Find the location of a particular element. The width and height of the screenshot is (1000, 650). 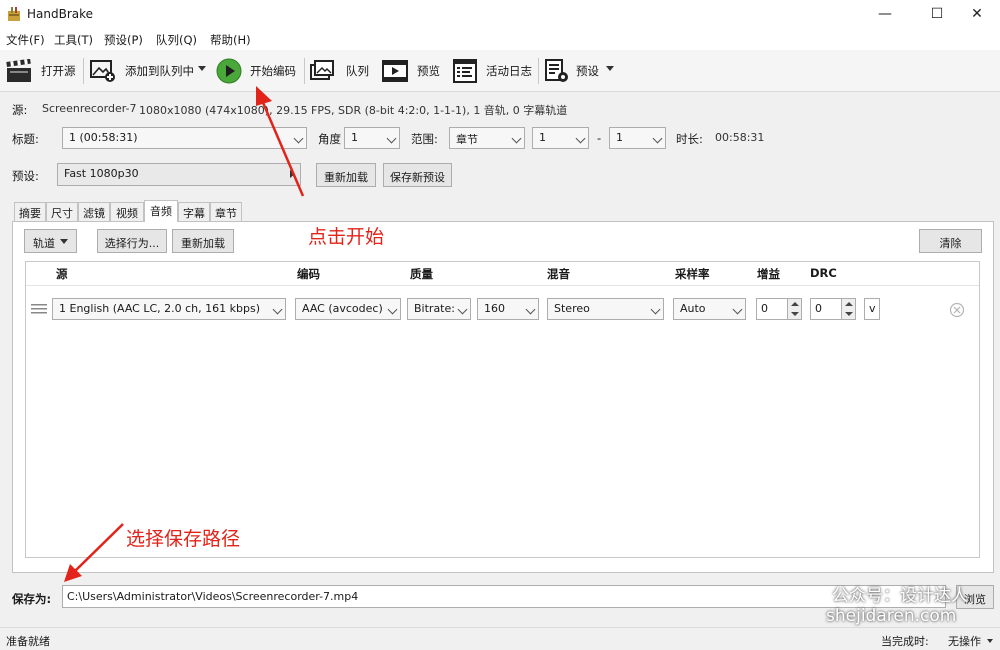

reload-preset-button: 重新加载 is located at coordinates (346, 175).